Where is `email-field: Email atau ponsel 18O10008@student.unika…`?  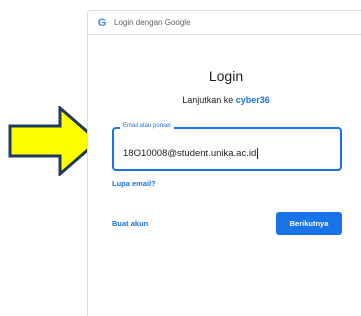 email-field: Email atau ponsel 18O10008@student.unika… is located at coordinates (227, 147).